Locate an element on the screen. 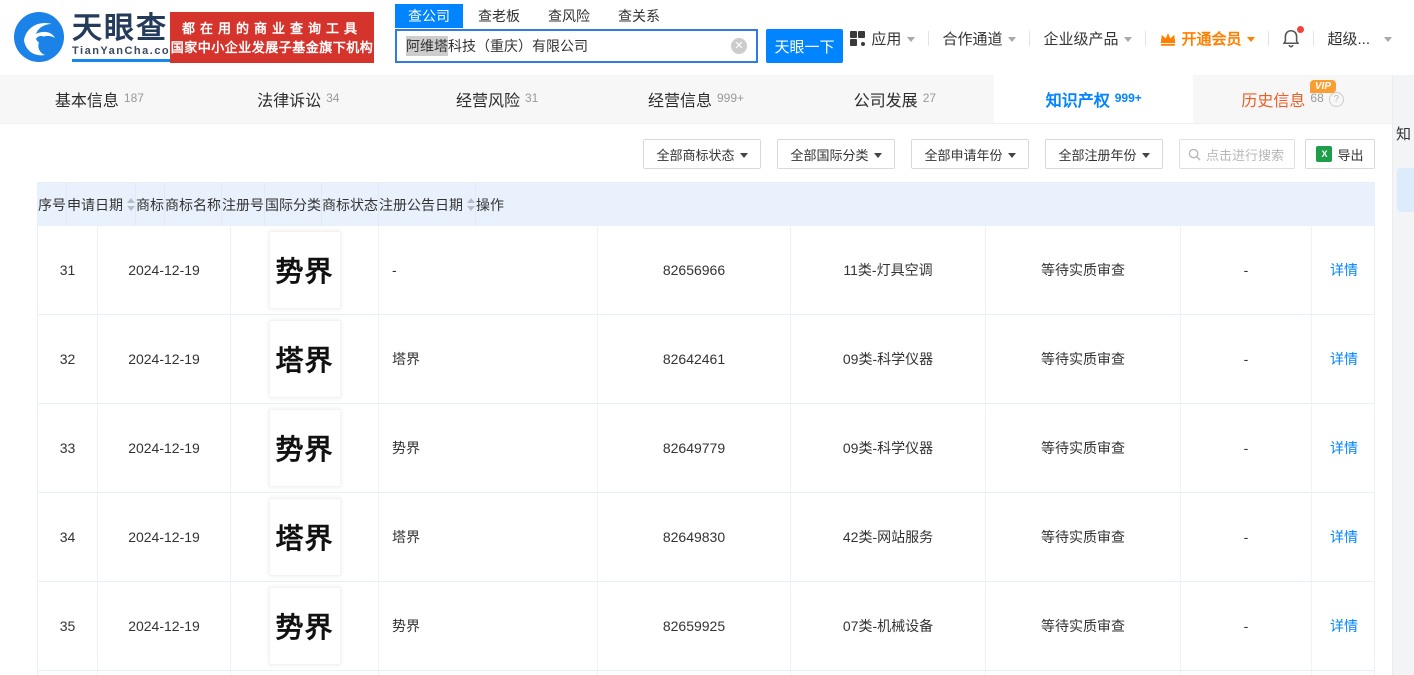 The width and height of the screenshot is (1414, 675). section-tab: 经营风险 31 ? is located at coordinates (497, 99).